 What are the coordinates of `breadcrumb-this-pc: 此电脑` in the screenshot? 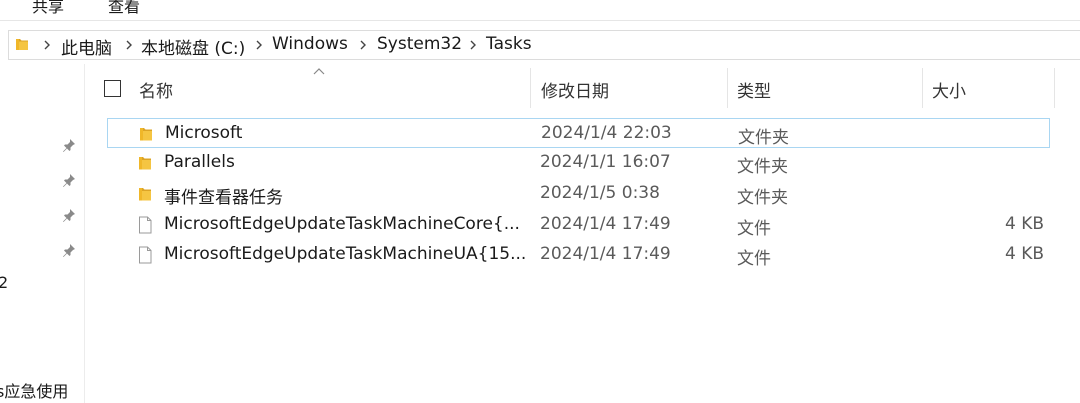 It's located at (86, 46).